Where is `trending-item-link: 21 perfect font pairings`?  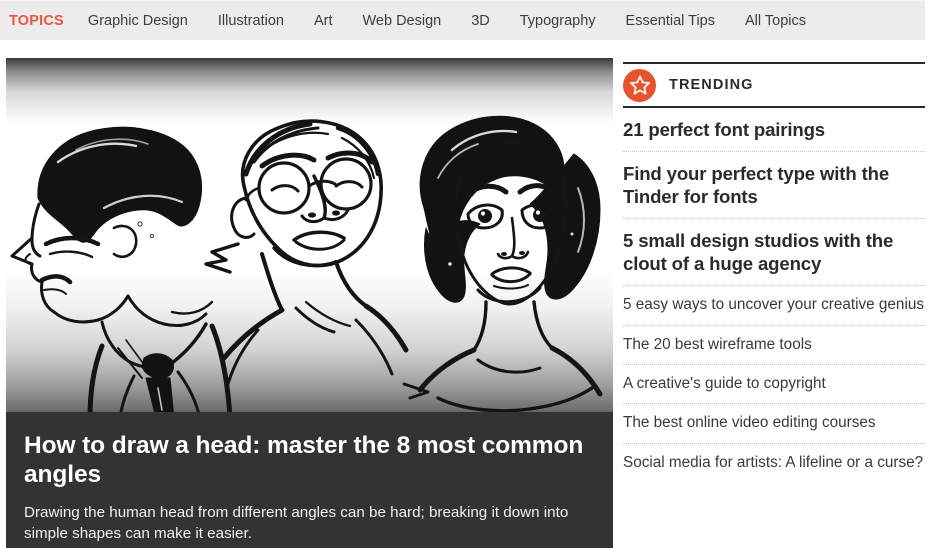
trending-item-link: 21 perfect font pairings is located at coordinates (774, 129).